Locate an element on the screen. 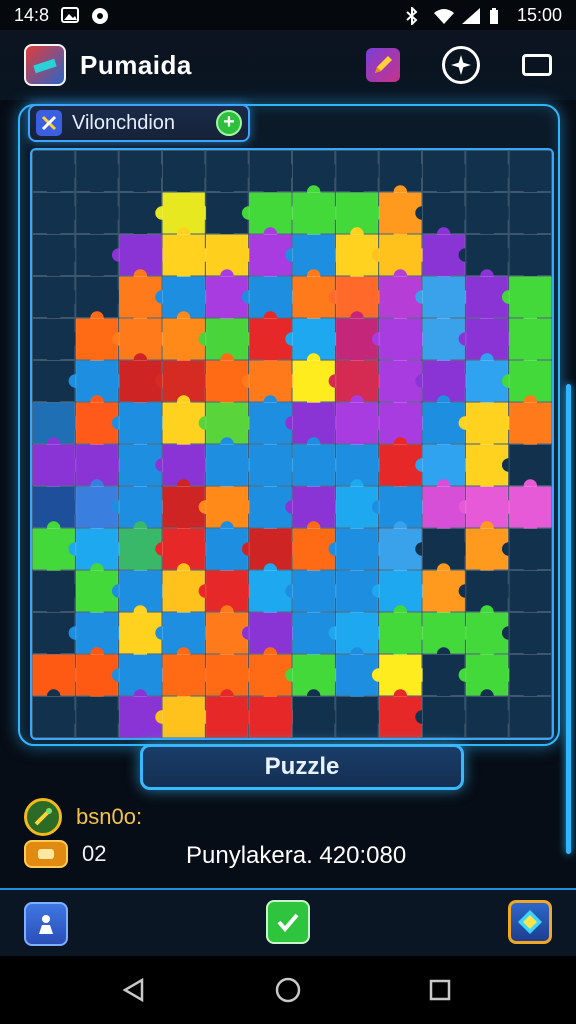 This screenshot has height=1024, width=576. check-icon is located at coordinates (288, 922).